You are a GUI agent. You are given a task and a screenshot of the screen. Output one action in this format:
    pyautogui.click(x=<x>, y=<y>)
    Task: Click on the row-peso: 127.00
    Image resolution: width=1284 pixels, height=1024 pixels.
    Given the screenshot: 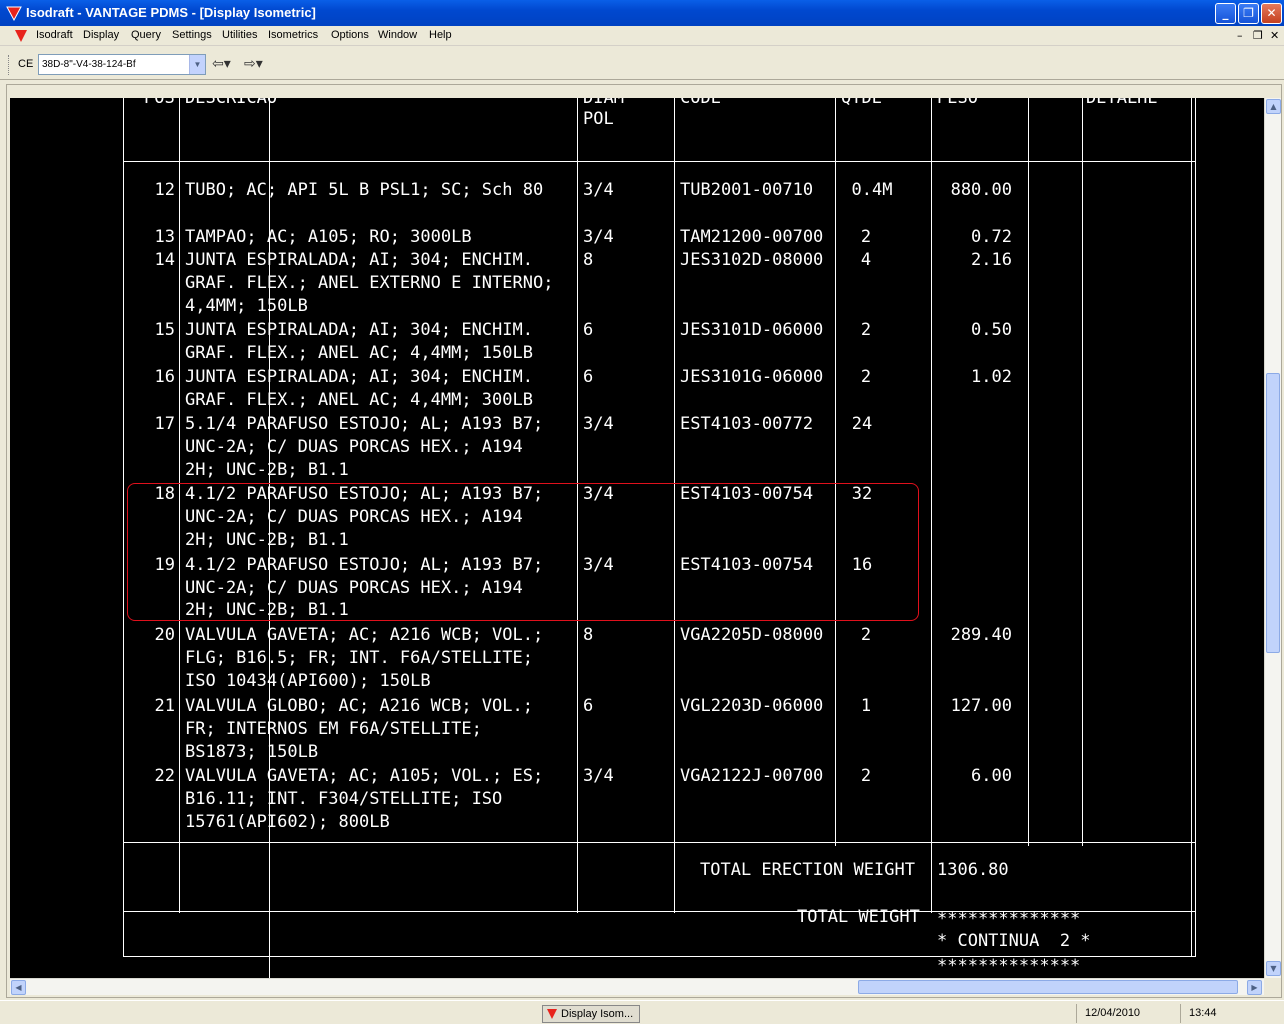 What is the action you would take?
    pyautogui.click(x=972, y=706)
    